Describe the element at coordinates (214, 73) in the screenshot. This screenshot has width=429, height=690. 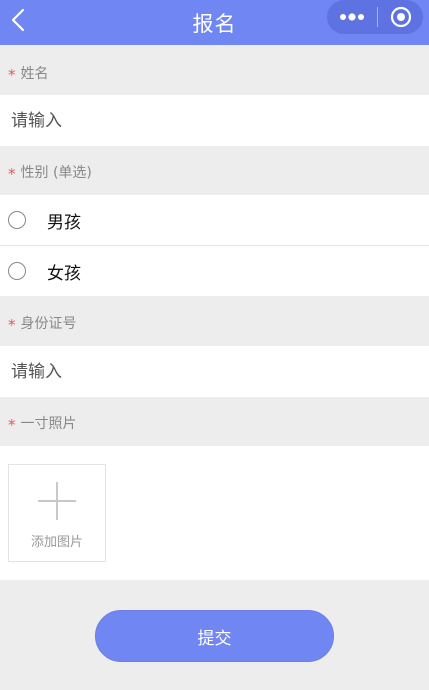
I see `name-label-row: * 姓名` at that location.